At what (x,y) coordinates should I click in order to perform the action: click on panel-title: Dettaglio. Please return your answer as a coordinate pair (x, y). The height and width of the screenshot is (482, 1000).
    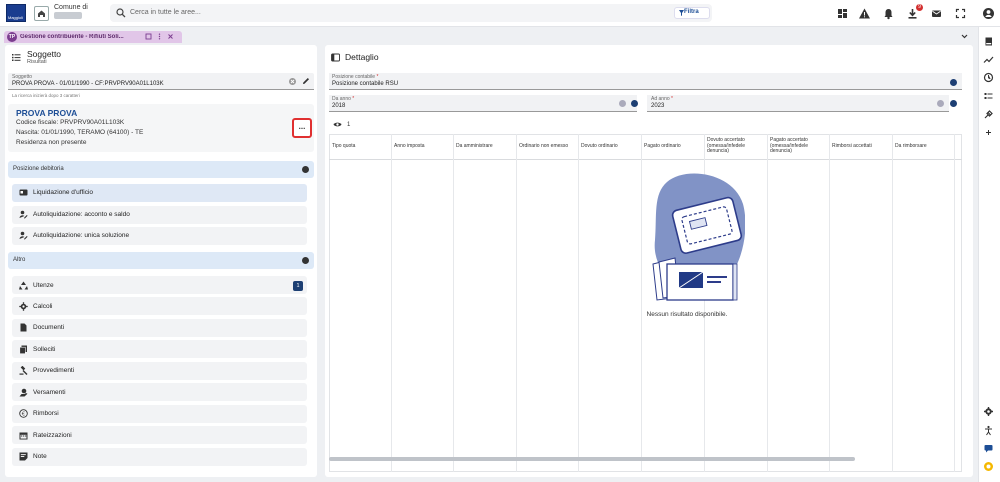
    Looking at the image, I should click on (362, 57).